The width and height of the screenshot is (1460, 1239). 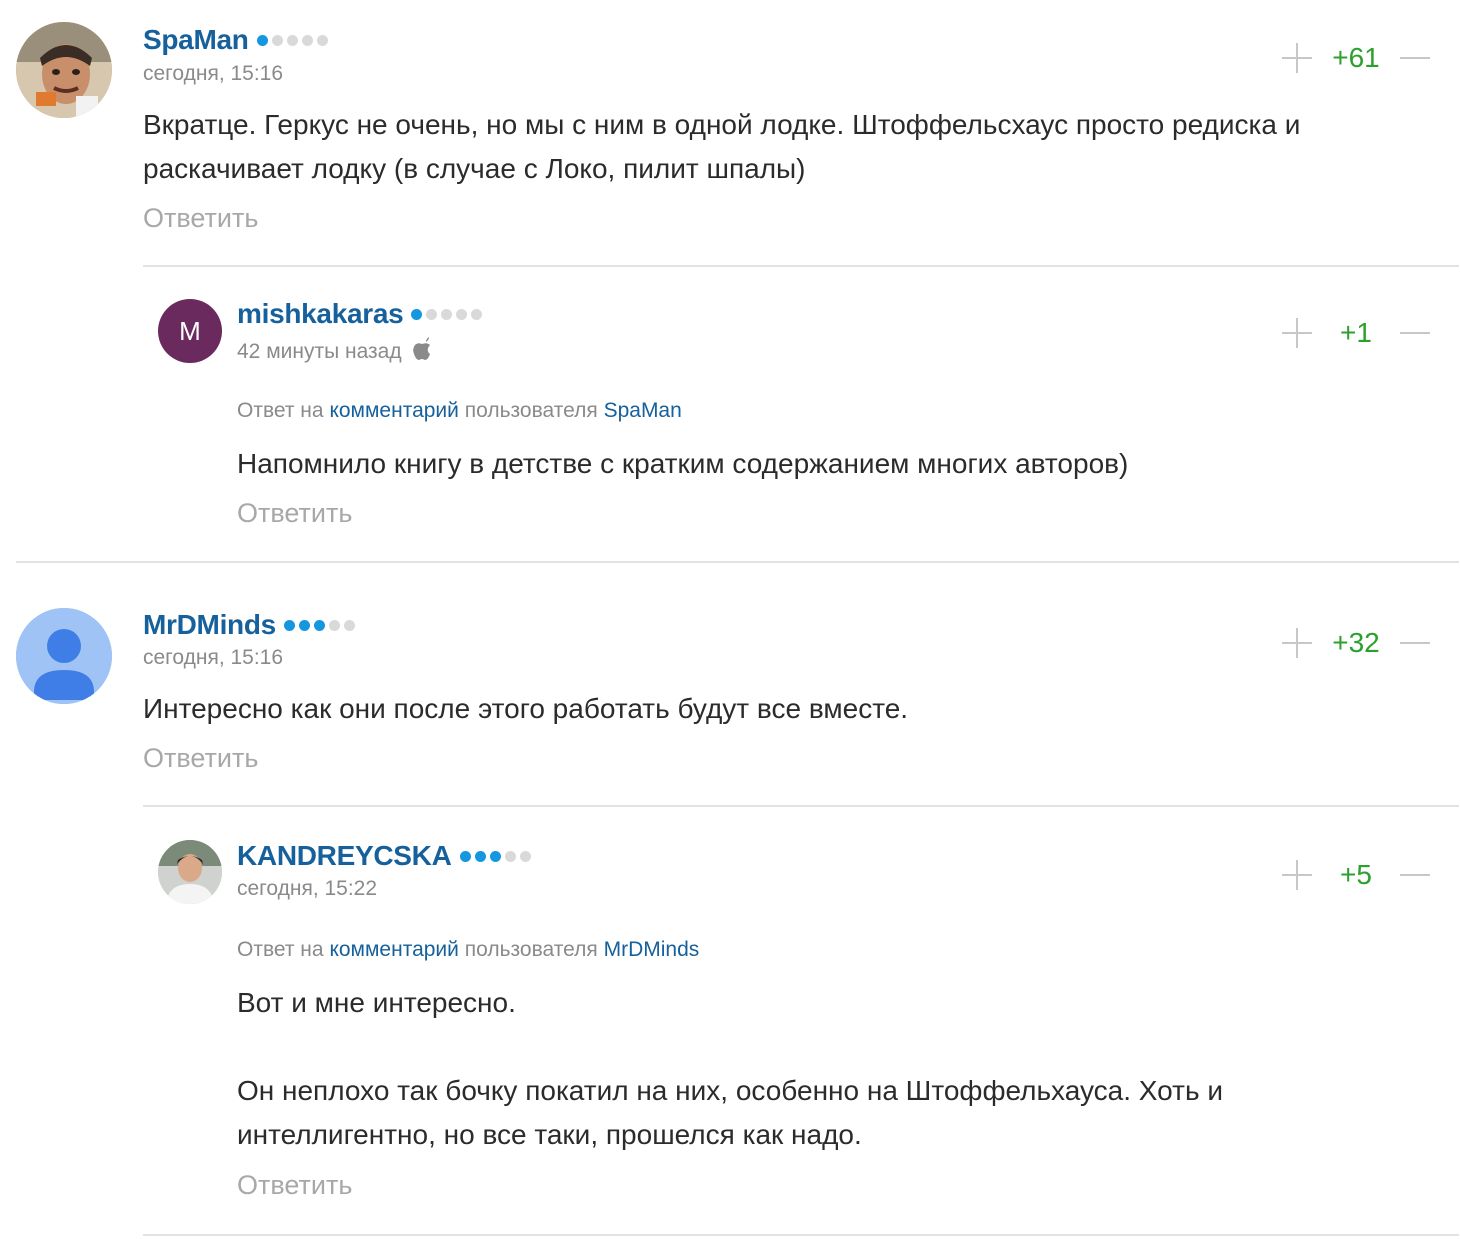 I want to click on author-line: mishkakaras, so click(x=360, y=314).